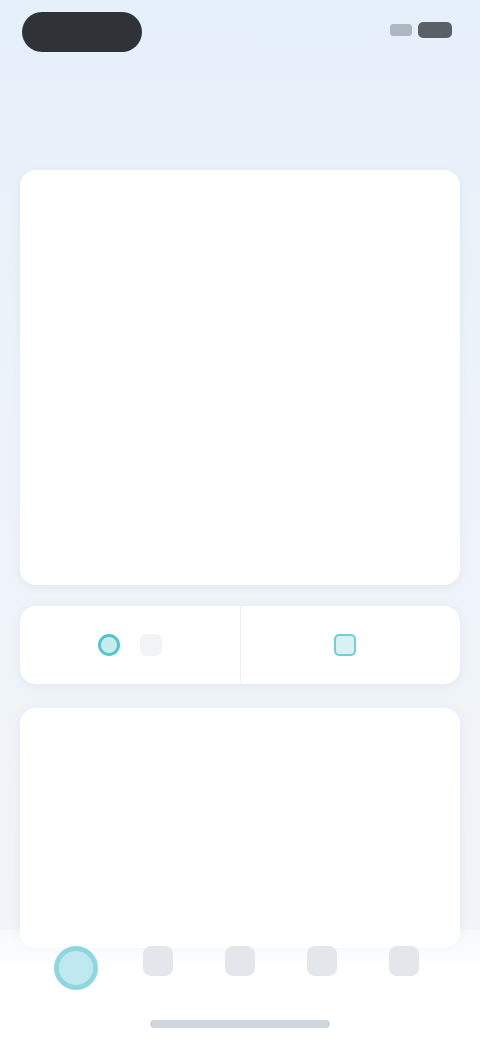  What do you see at coordinates (240, 1024) in the screenshot?
I see `home-indicator` at bounding box center [240, 1024].